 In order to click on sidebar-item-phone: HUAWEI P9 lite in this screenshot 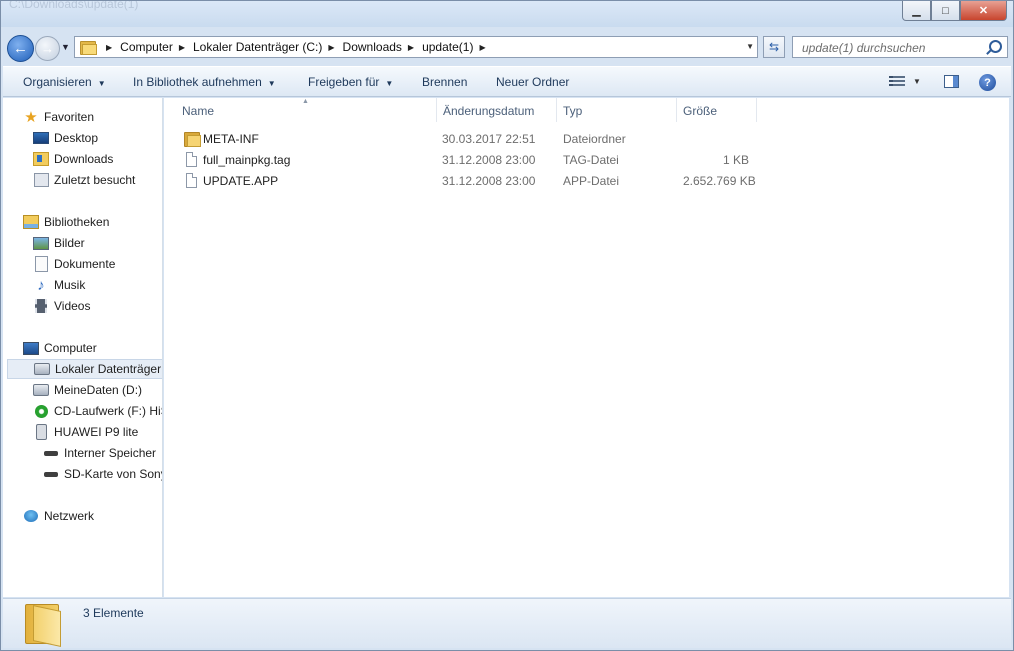, I will do `click(85, 432)`.